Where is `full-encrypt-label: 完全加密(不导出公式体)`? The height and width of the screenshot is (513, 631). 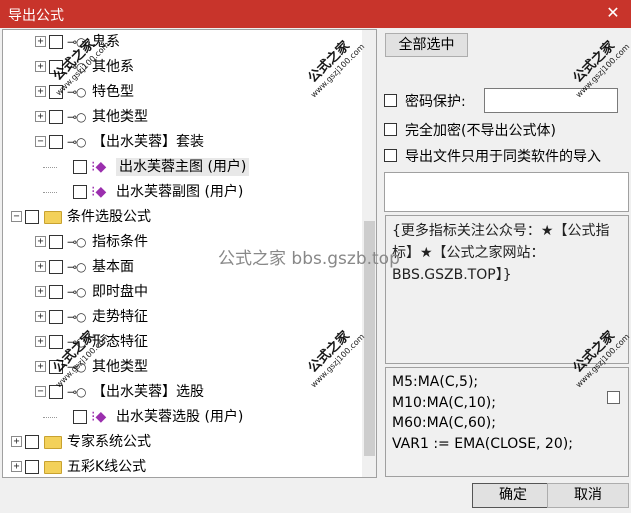
full-encrypt-label: 完全加密(不导出公式体) is located at coordinates (480, 131).